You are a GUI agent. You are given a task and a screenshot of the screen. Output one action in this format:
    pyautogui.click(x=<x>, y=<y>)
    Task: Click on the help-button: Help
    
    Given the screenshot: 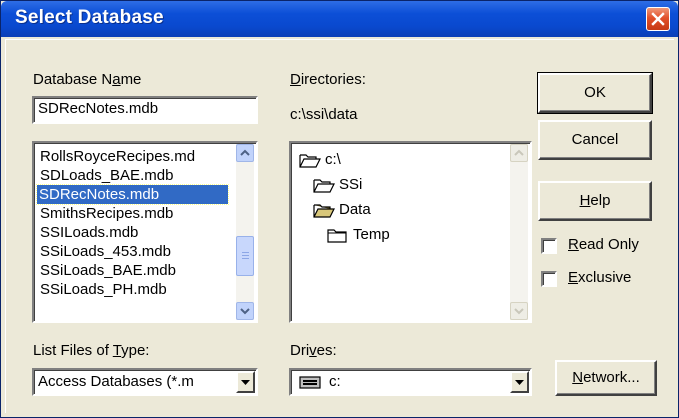 What is the action you would take?
    pyautogui.click(x=595, y=201)
    